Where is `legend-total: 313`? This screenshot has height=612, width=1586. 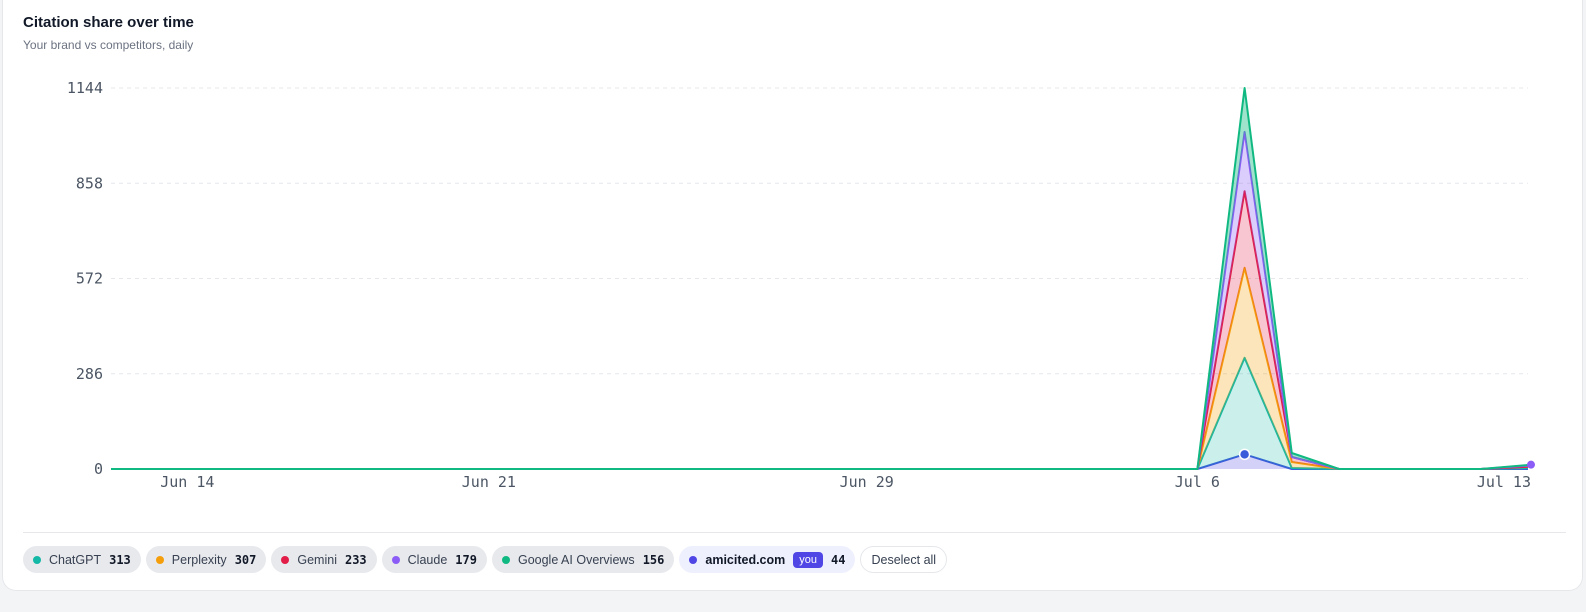
legend-total: 313 is located at coordinates (120, 559).